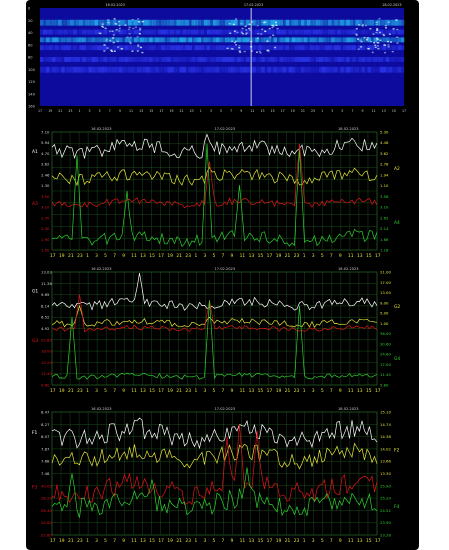 This screenshot has width=449, height=550. What do you see at coordinates (384, 132) in the screenshot?
I see `right-axis-tick: 5.30` at bounding box center [384, 132].